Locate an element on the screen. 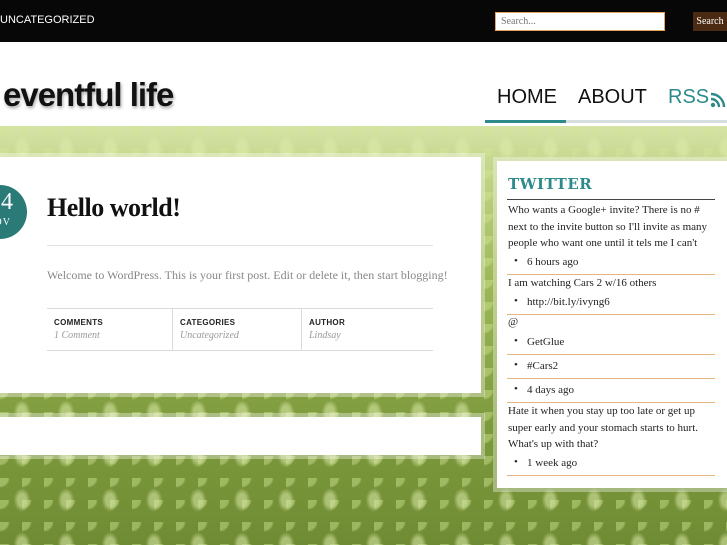 This screenshot has height=545, width=727. tweet-link: http://bit.ly/ivyng6 is located at coordinates (562, 301).